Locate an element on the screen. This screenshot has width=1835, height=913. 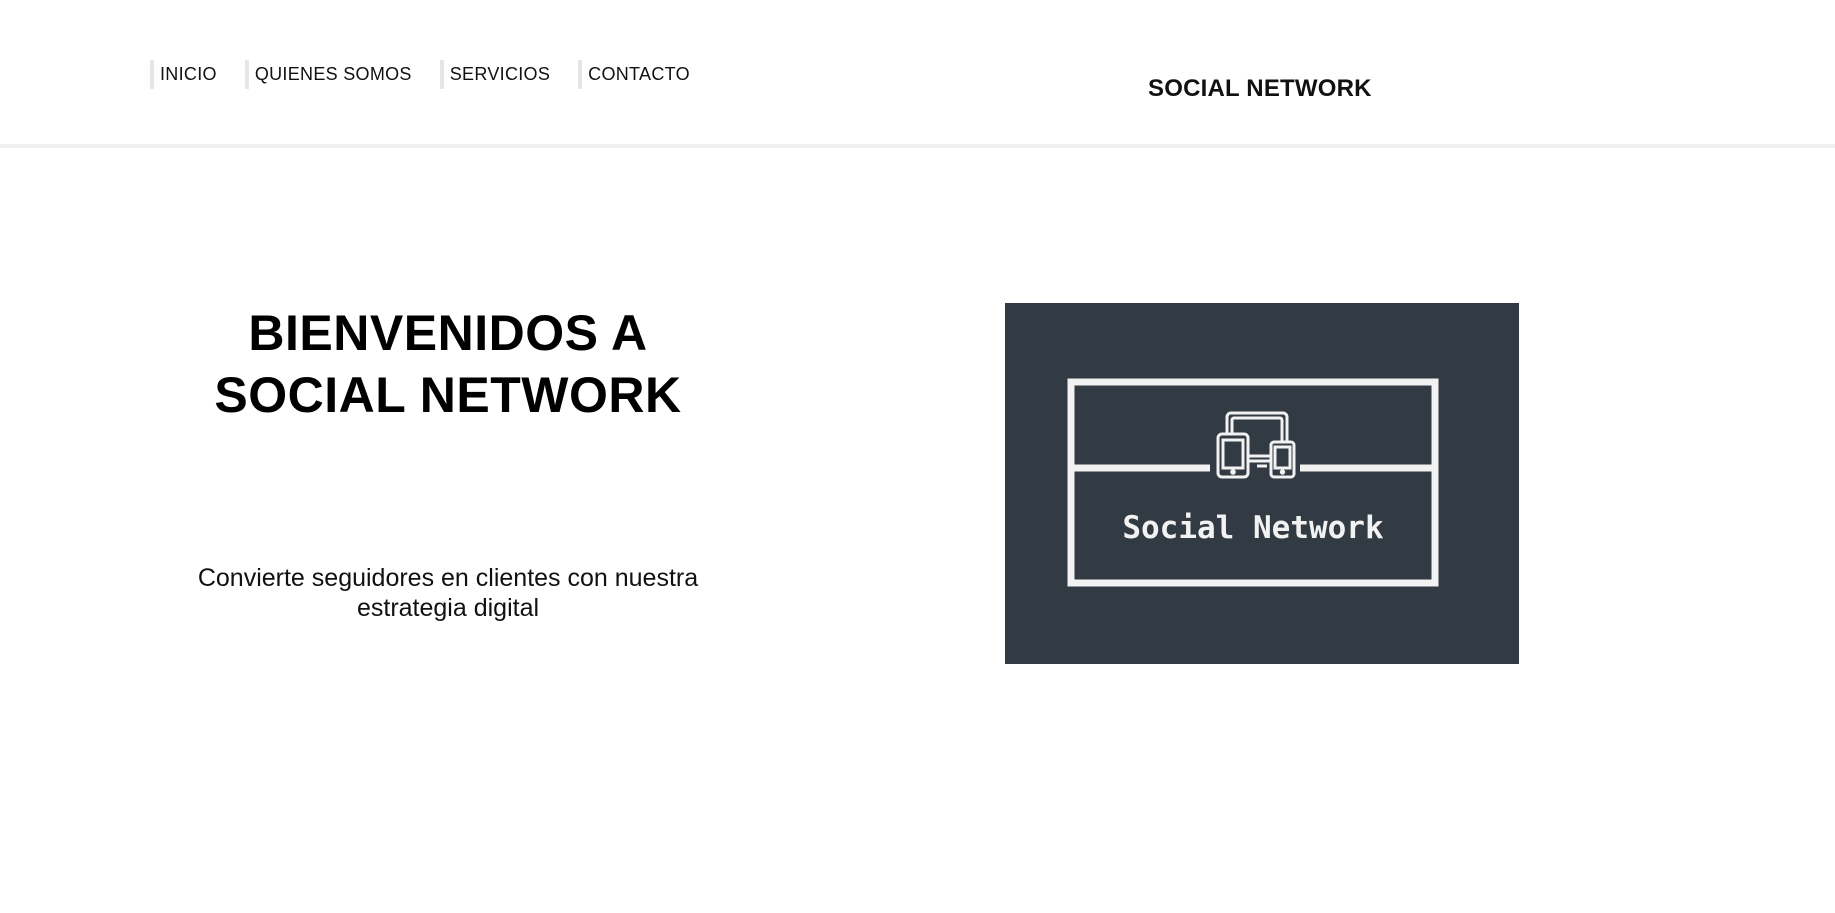
nav-item-servicios: SERVICIOS is located at coordinates (494, 74).